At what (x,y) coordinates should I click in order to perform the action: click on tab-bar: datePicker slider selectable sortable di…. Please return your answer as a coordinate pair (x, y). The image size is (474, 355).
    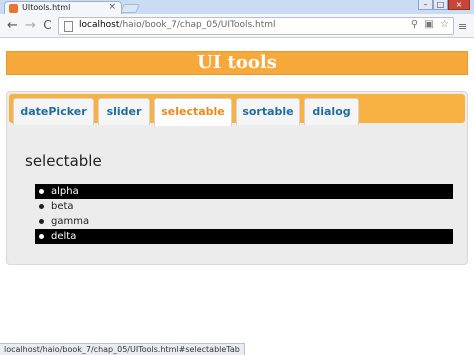
    Looking at the image, I should click on (237, 110).